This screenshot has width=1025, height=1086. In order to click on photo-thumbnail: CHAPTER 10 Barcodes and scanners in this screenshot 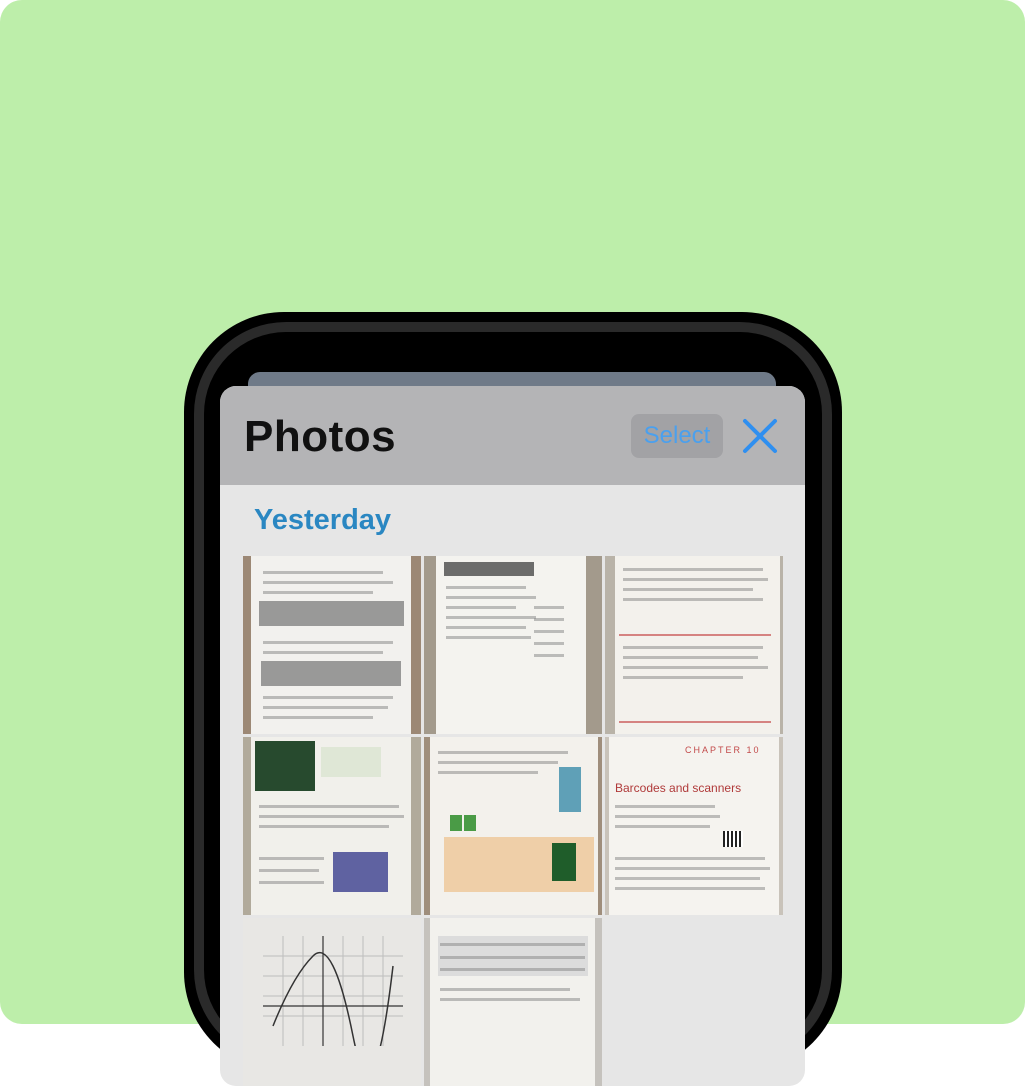, I will do `click(694, 826)`.